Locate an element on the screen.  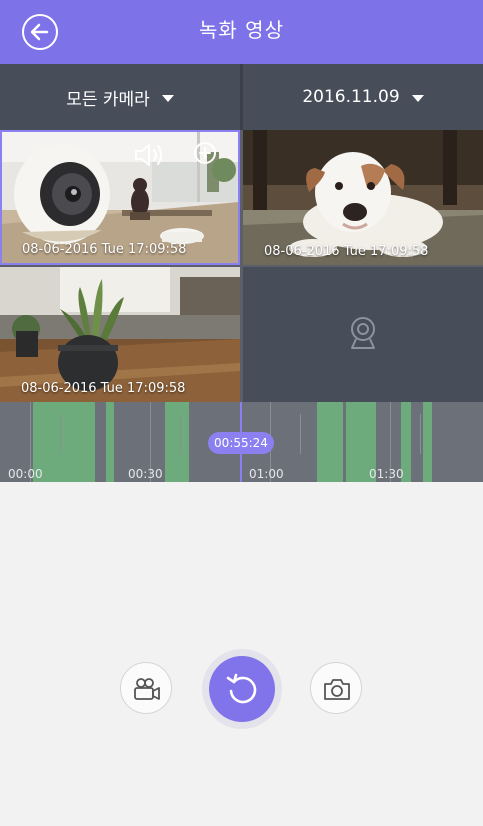
capture-button is located at coordinates (336, 688).